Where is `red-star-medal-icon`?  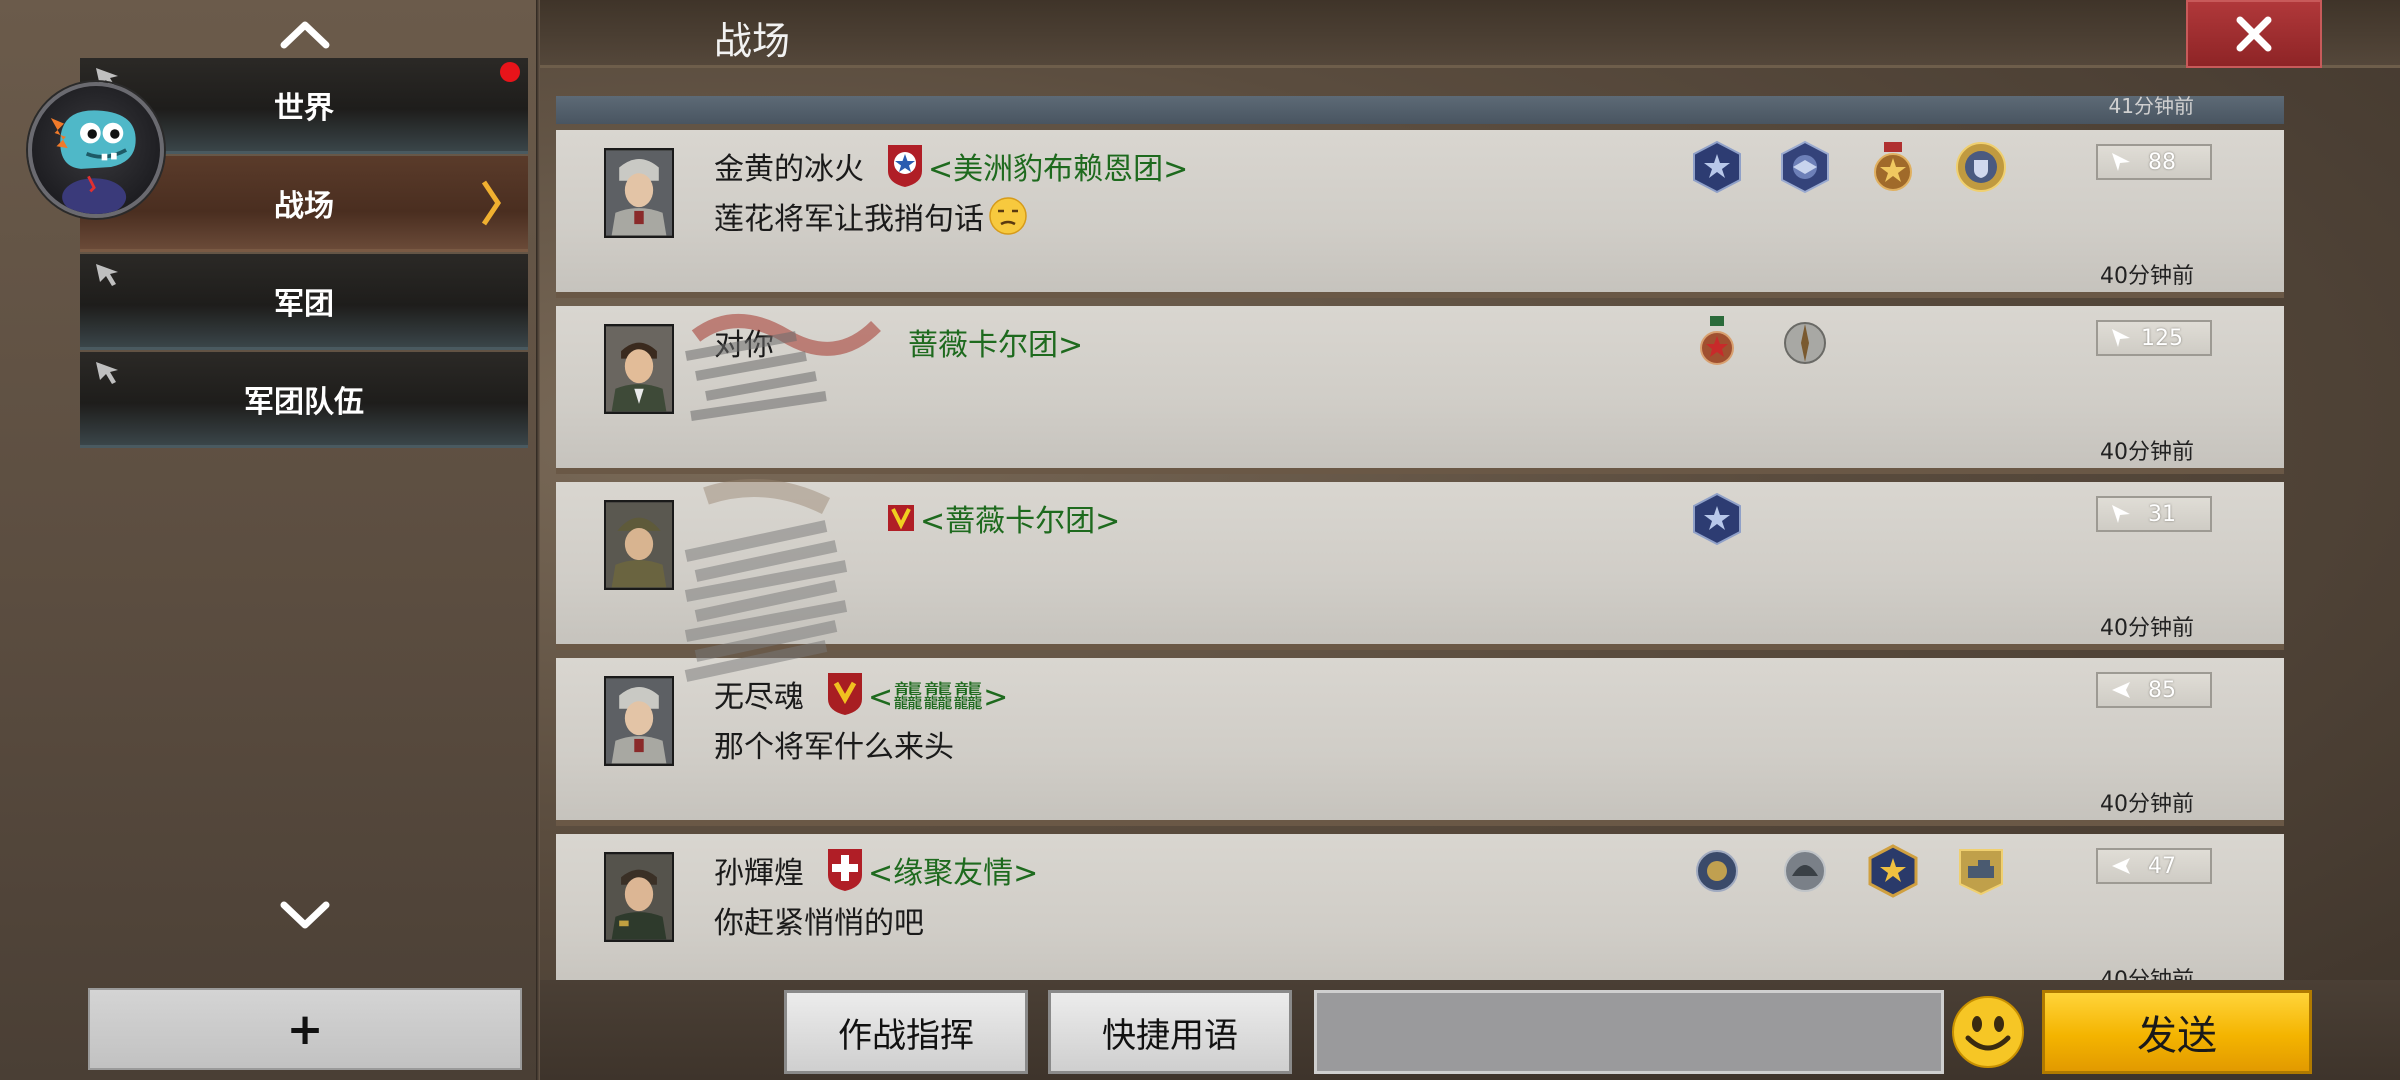 red-star-medal-icon is located at coordinates (1717, 343).